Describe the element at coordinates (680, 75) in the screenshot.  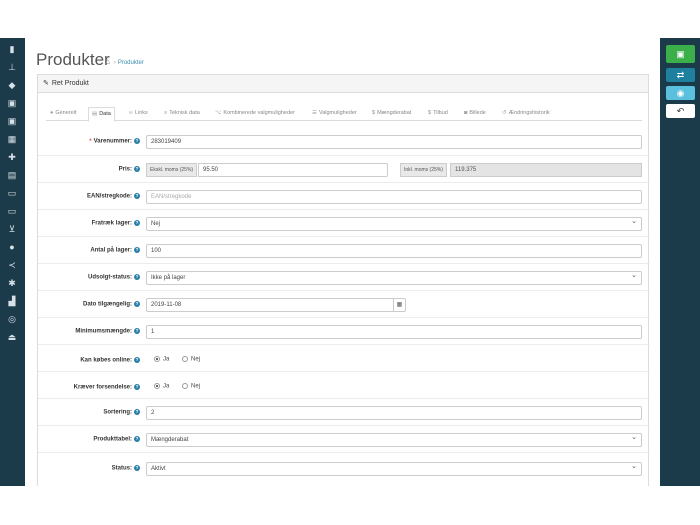
I see `sync-button: ⇄` at that location.